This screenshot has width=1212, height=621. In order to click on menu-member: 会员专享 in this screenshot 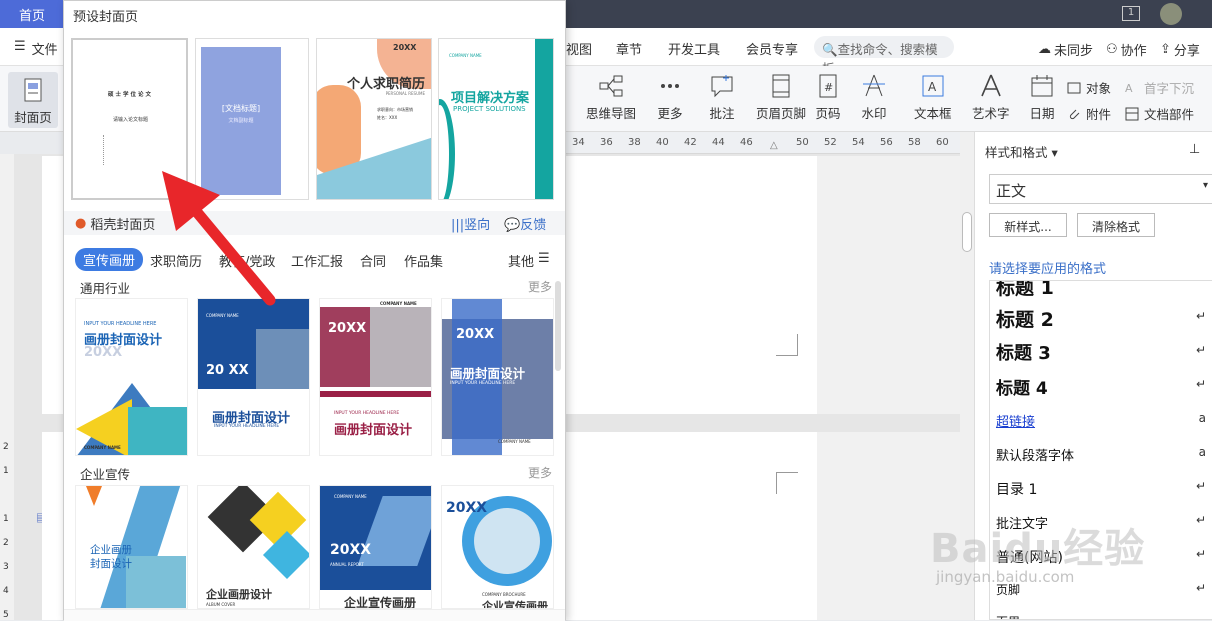, I will do `click(772, 48)`.